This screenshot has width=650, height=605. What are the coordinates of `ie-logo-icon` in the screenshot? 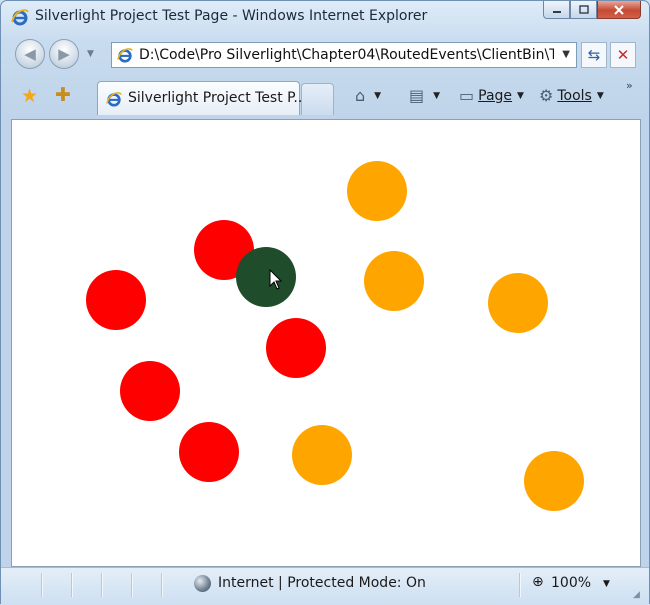 It's located at (20, 17).